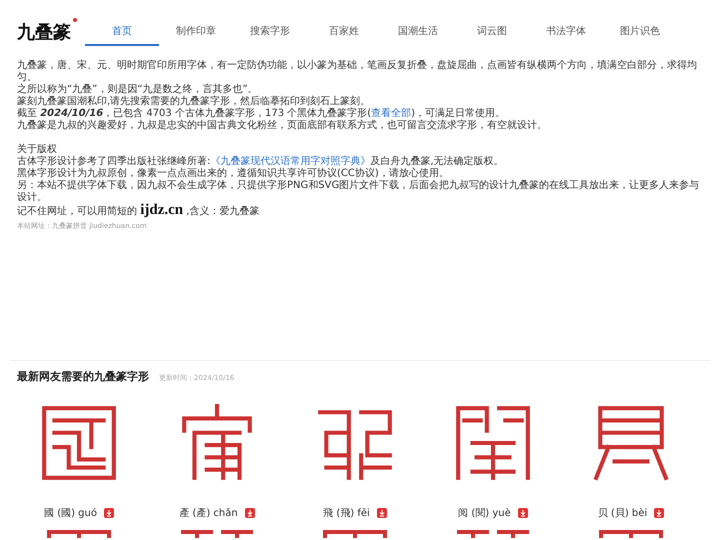  Describe the element at coordinates (70, 513) in the screenshot. I see `glyph-label: 國 (國) guó` at that location.